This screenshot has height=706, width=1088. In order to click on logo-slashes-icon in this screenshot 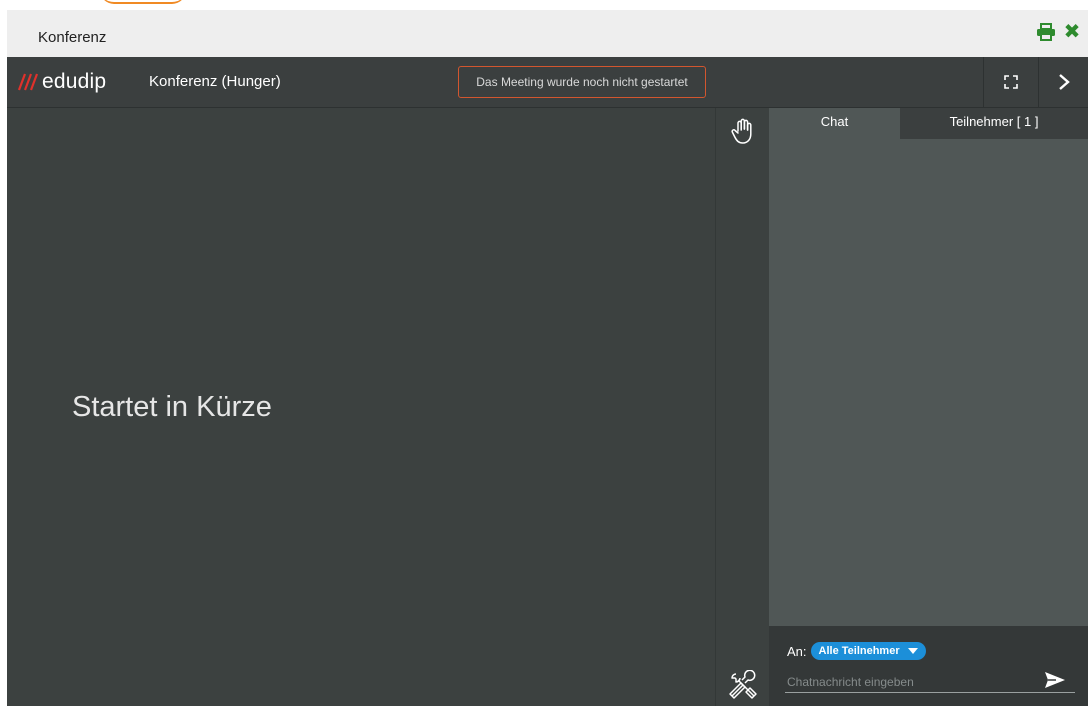, I will do `click(28, 82)`.